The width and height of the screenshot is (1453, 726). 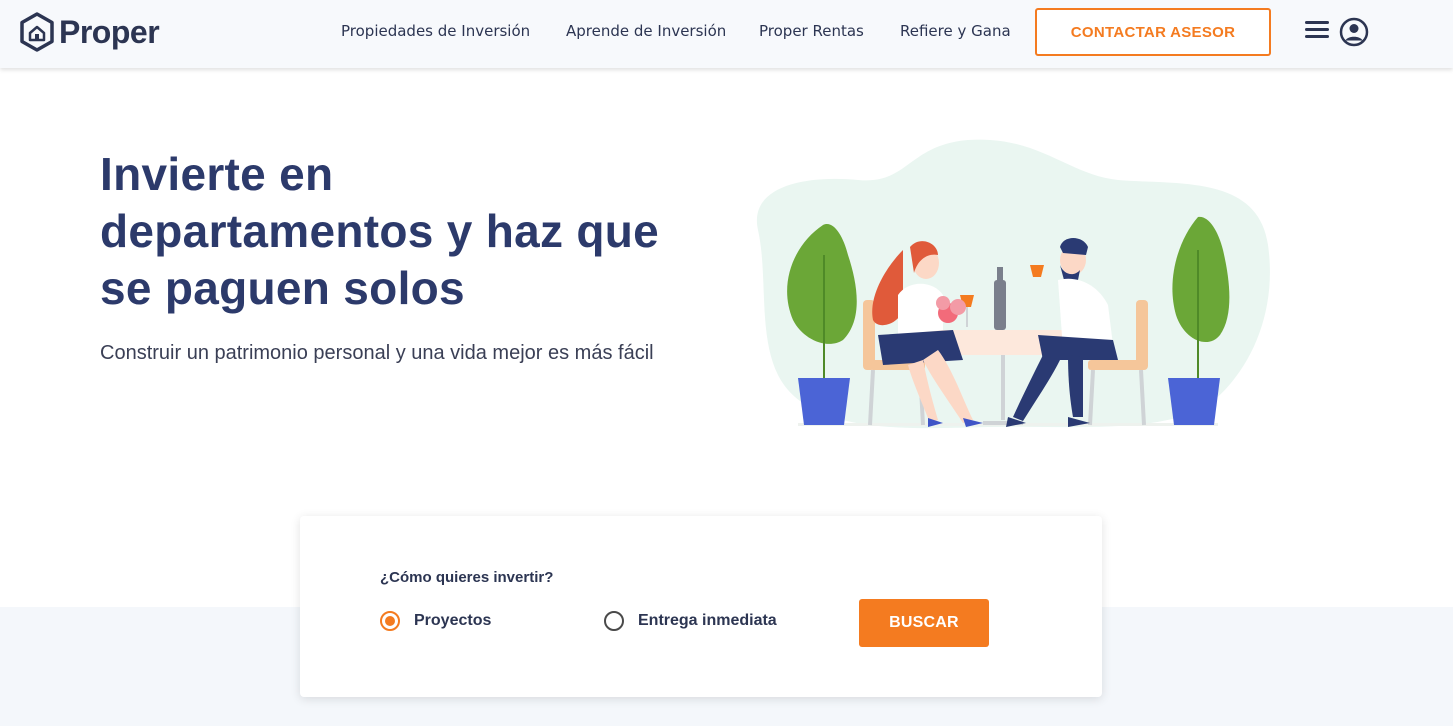 What do you see at coordinates (811, 31) in the screenshot?
I see `nav-proper-rentas: Proper Rentas` at bounding box center [811, 31].